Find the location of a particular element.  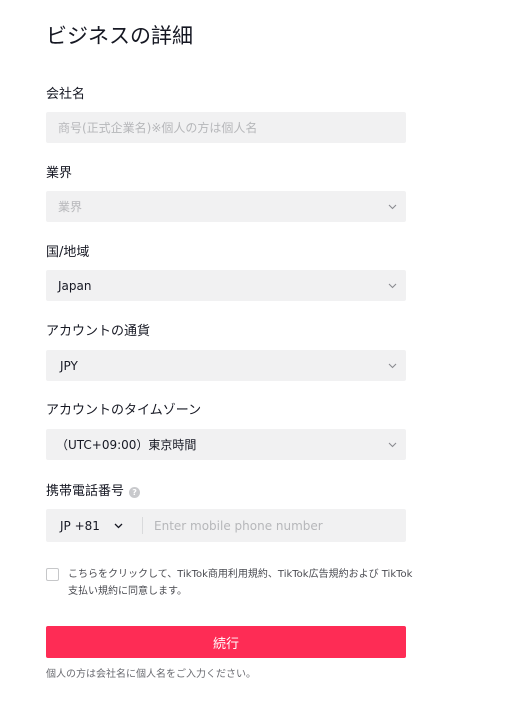

company-name-field-wrapper is located at coordinates (226, 127).